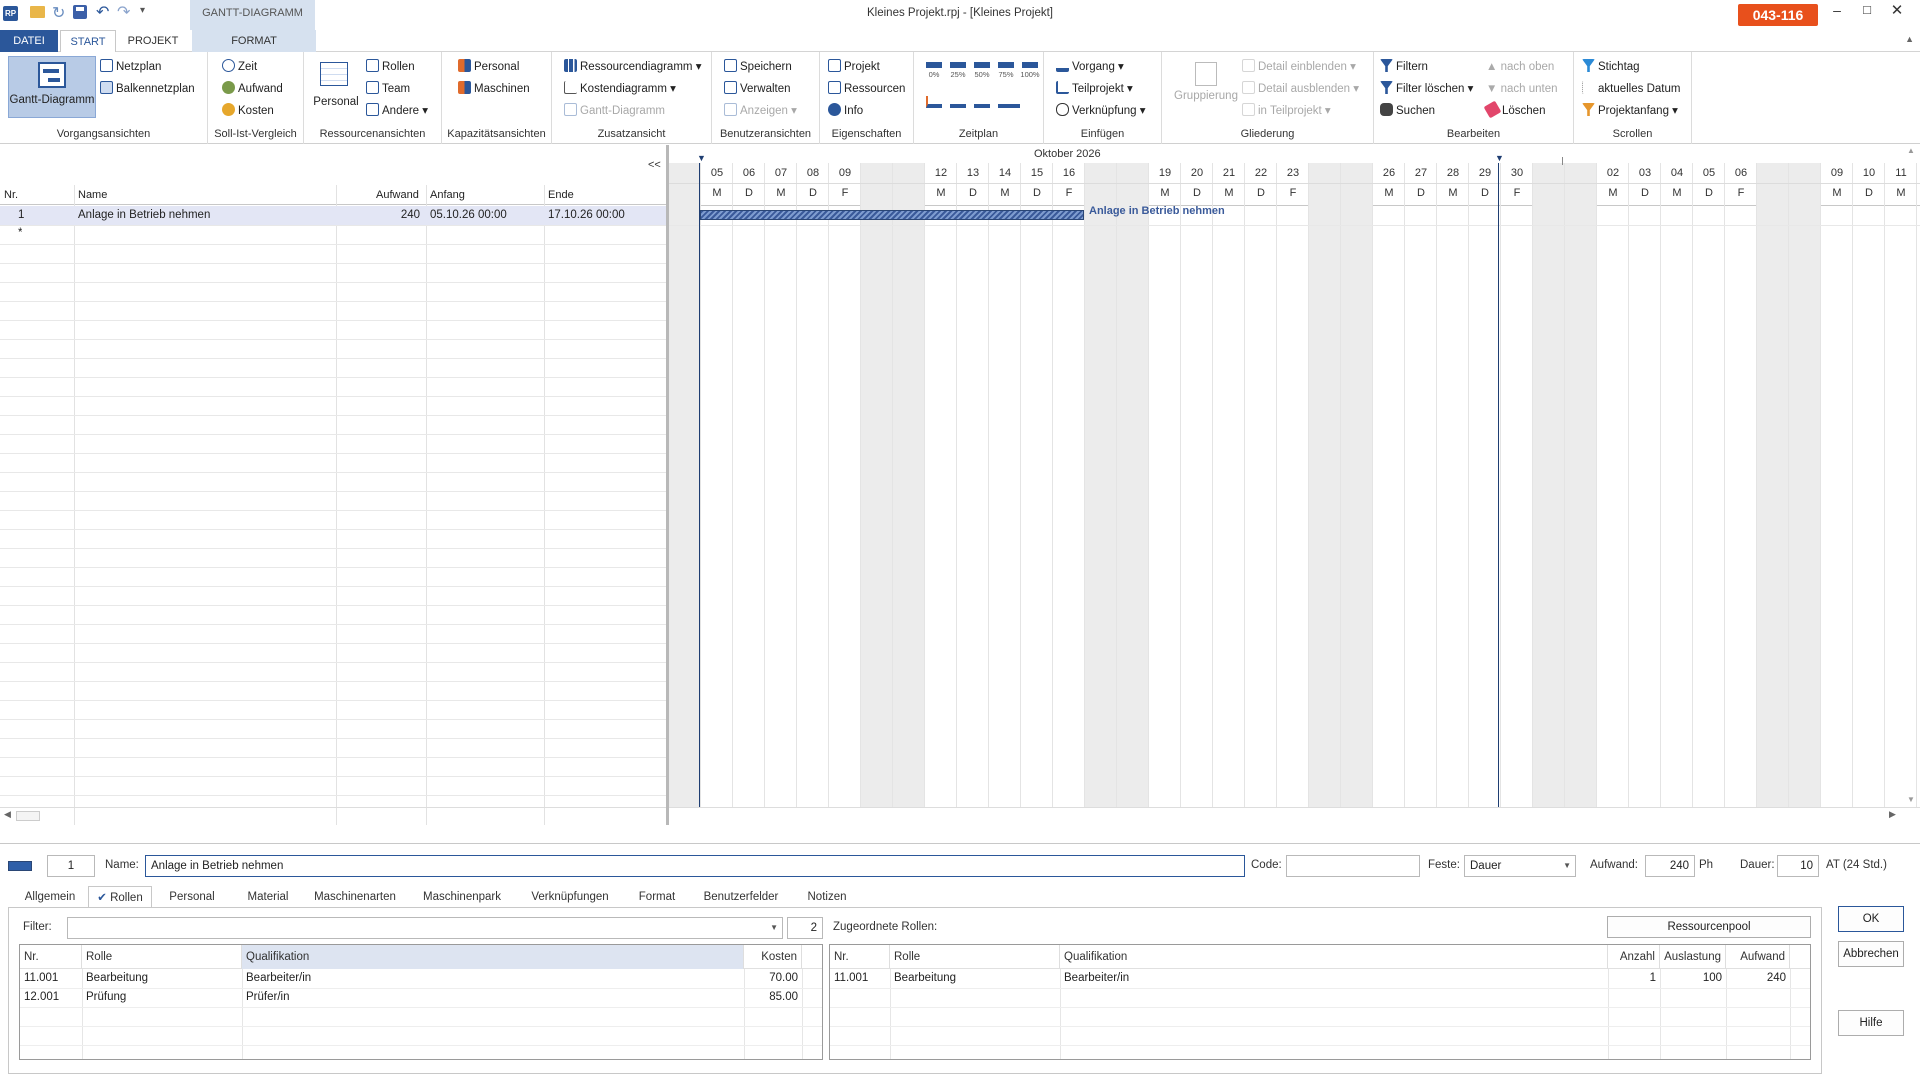 This screenshot has width=1920, height=1080. What do you see at coordinates (1693, 957) in the screenshot?
I see `column-header-auslastung: Auslastung` at bounding box center [1693, 957].